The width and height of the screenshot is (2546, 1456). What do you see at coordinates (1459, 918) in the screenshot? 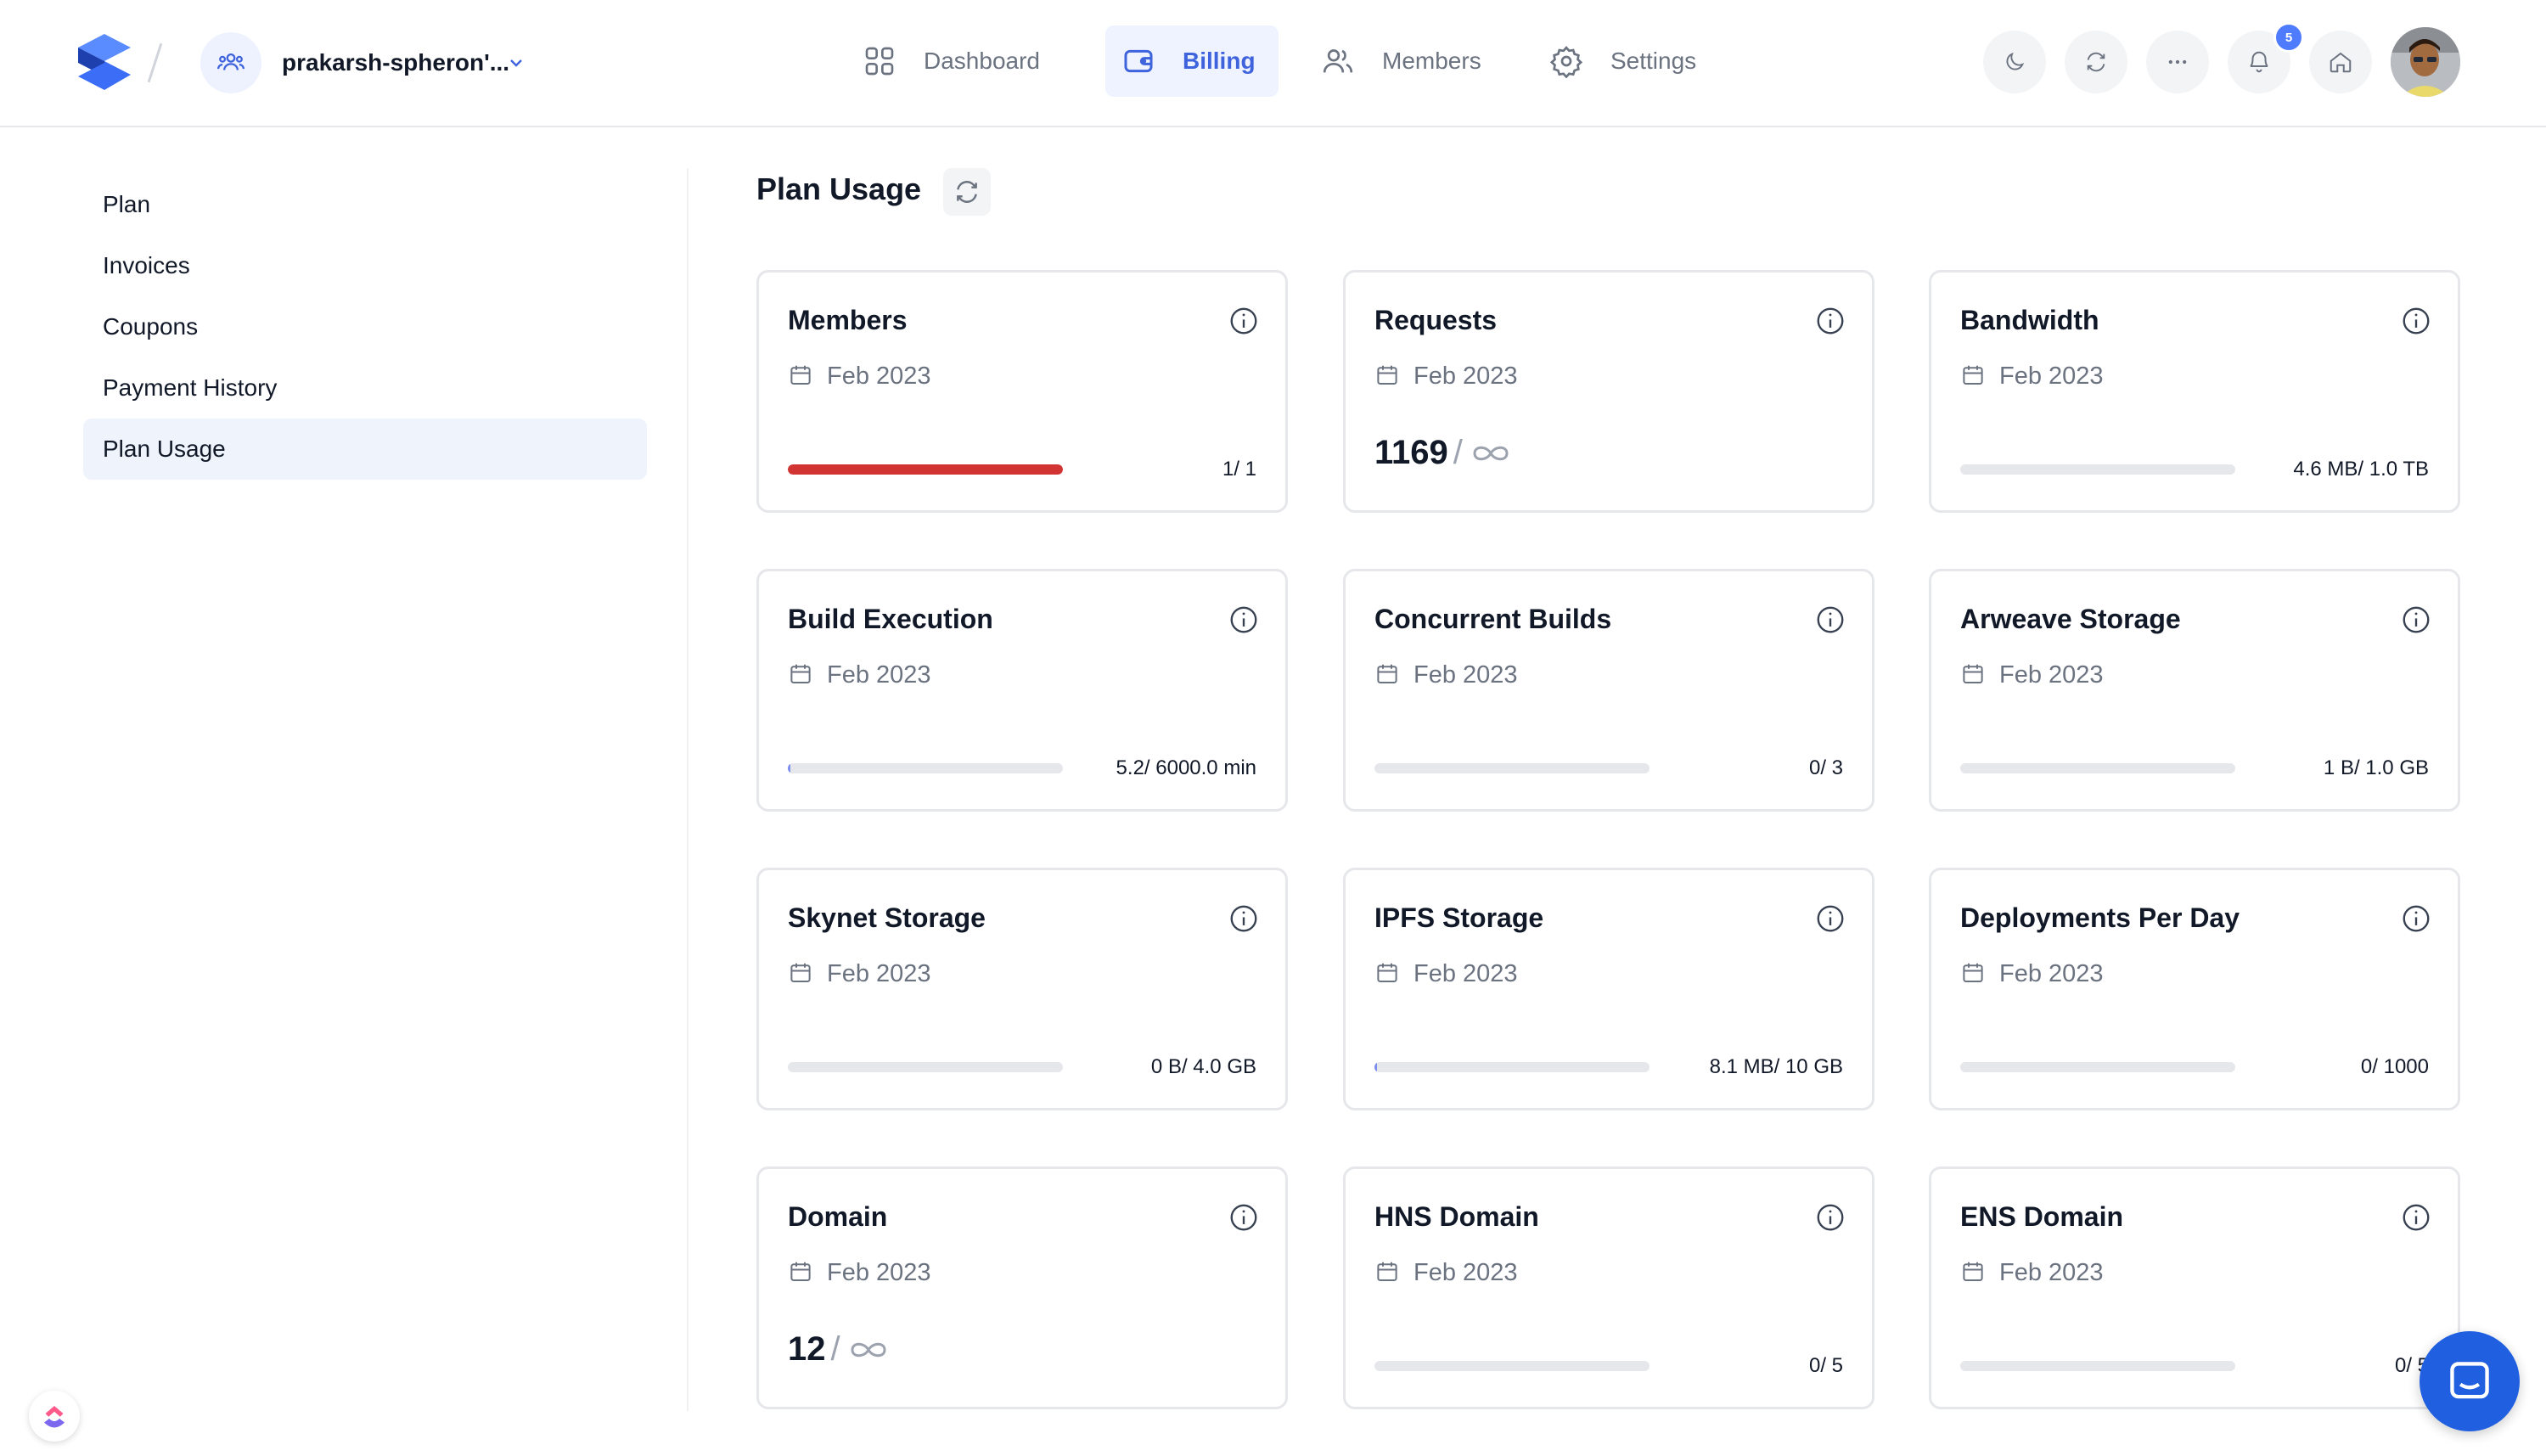
I see `card-title: IPFS Storage` at bounding box center [1459, 918].